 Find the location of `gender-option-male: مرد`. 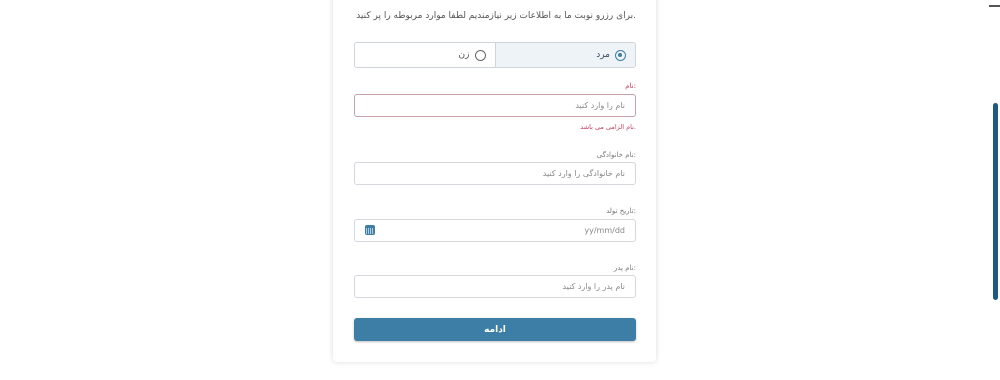

gender-option-male: مرد is located at coordinates (564, 55).